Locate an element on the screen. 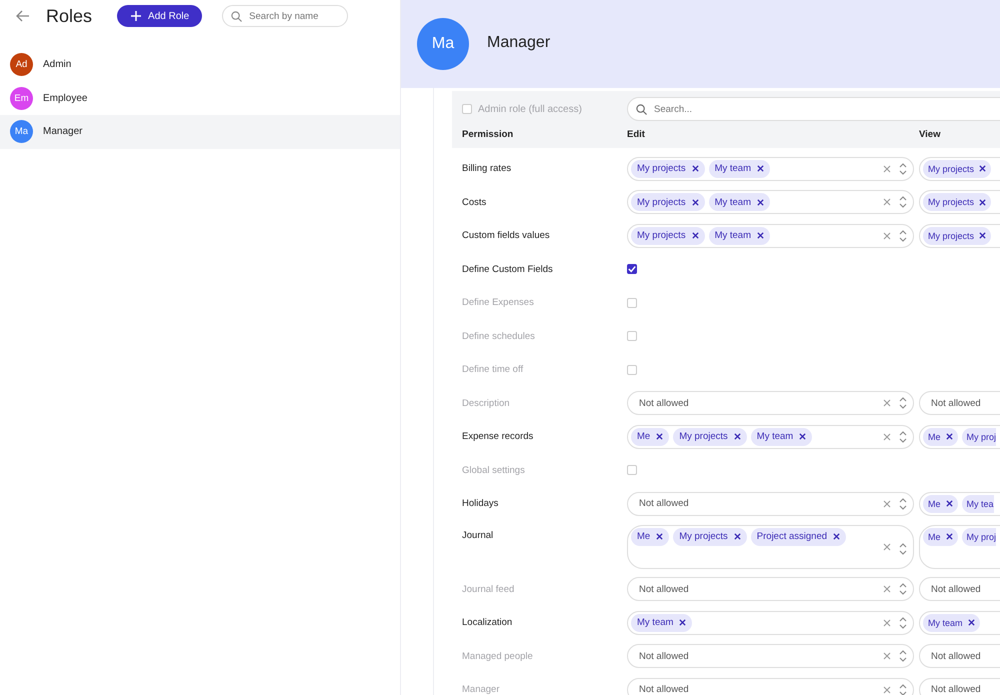 The width and height of the screenshot is (1000, 695). permission-name: Journal is located at coordinates (478, 535).